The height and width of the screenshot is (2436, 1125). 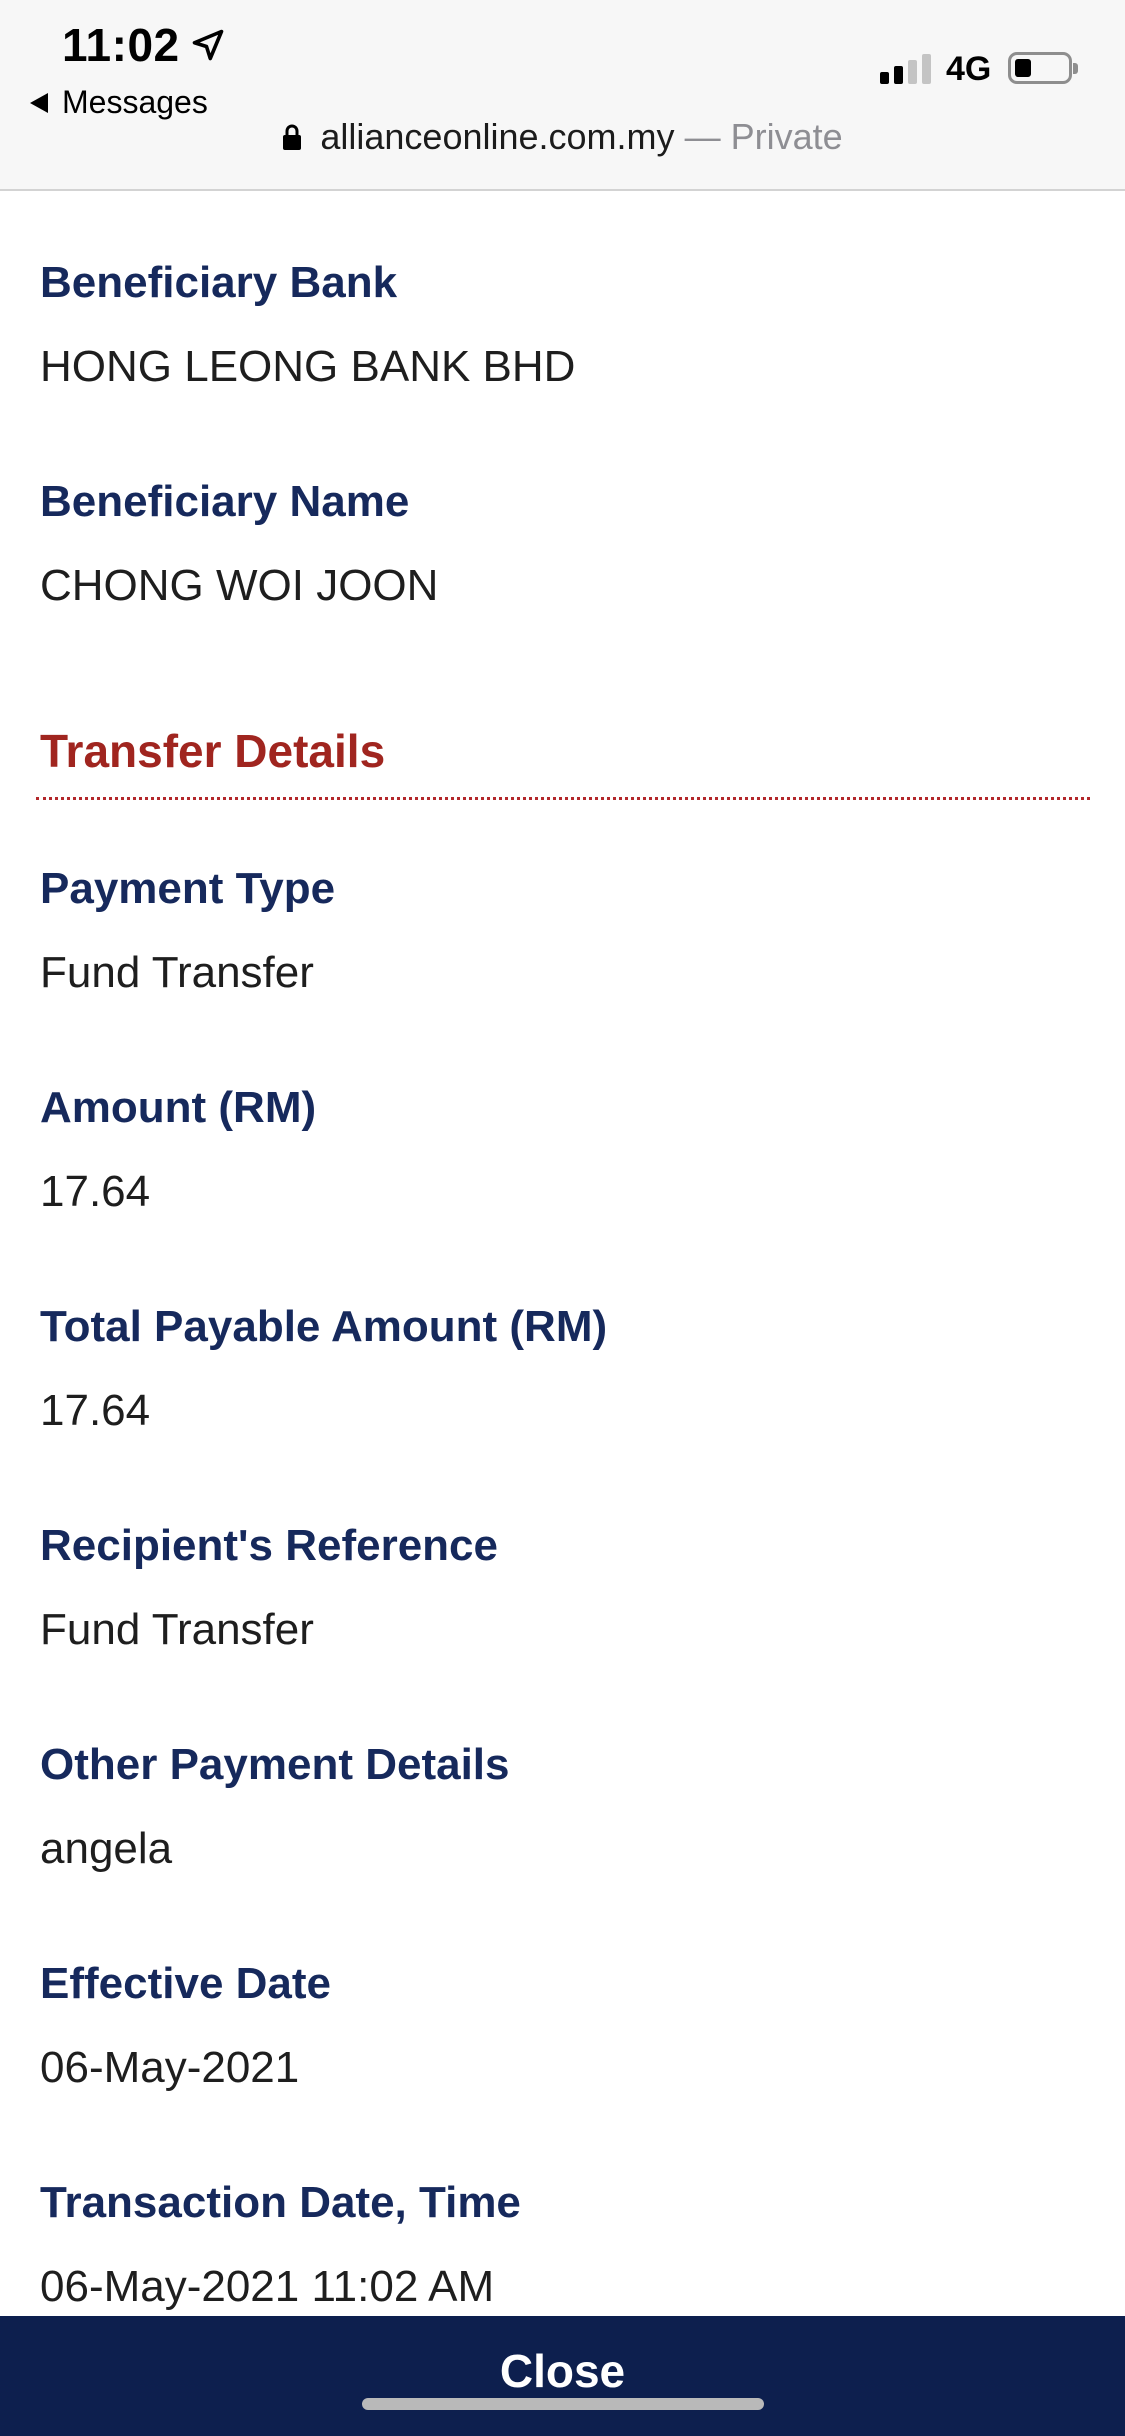 What do you see at coordinates (95, 1191) in the screenshot?
I see `amount-value: 17.64` at bounding box center [95, 1191].